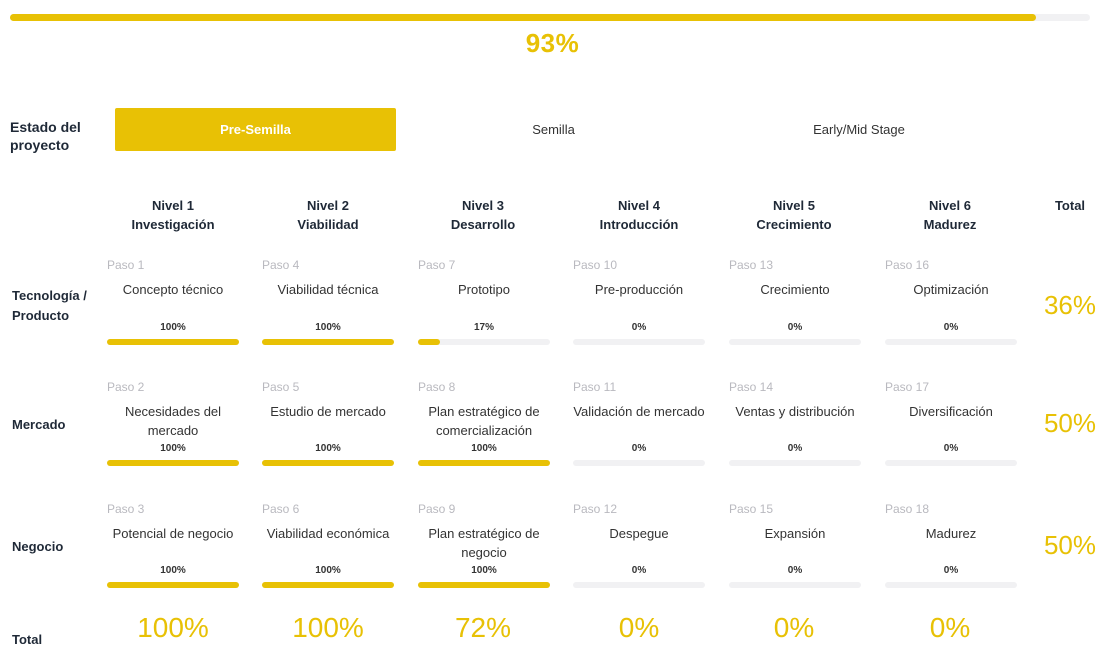 The image size is (1105, 647). What do you see at coordinates (950, 215) in the screenshot?
I see `level-header-6: Nivel 6 Madurez` at bounding box center [950, 215].